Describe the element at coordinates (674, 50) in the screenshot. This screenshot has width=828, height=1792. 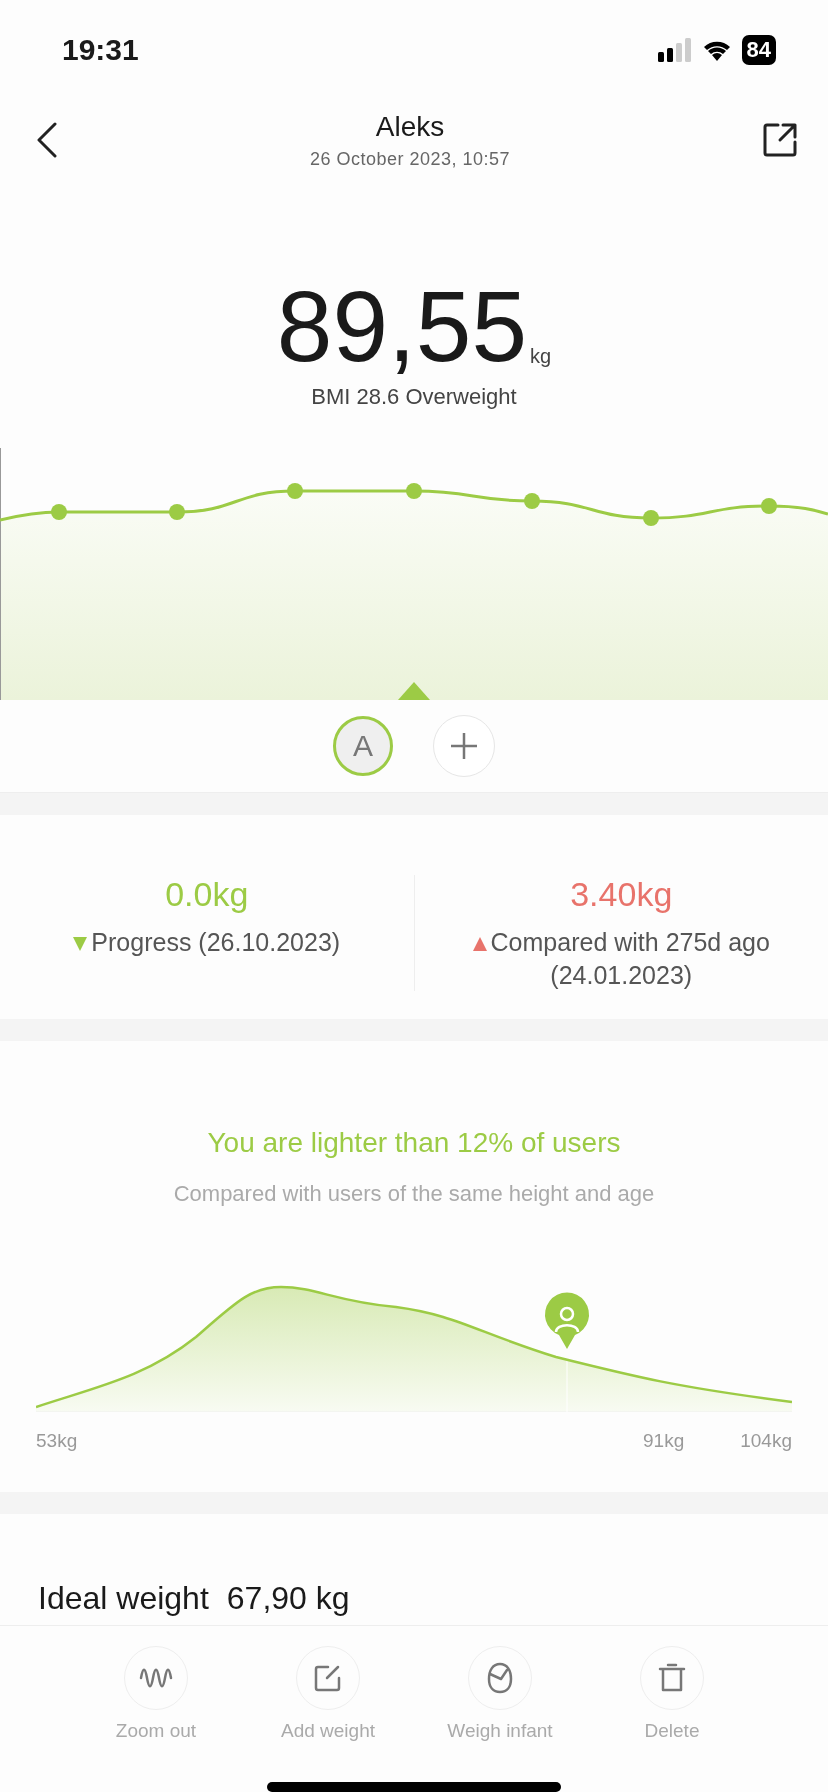
I see `signal-icon` at that location.